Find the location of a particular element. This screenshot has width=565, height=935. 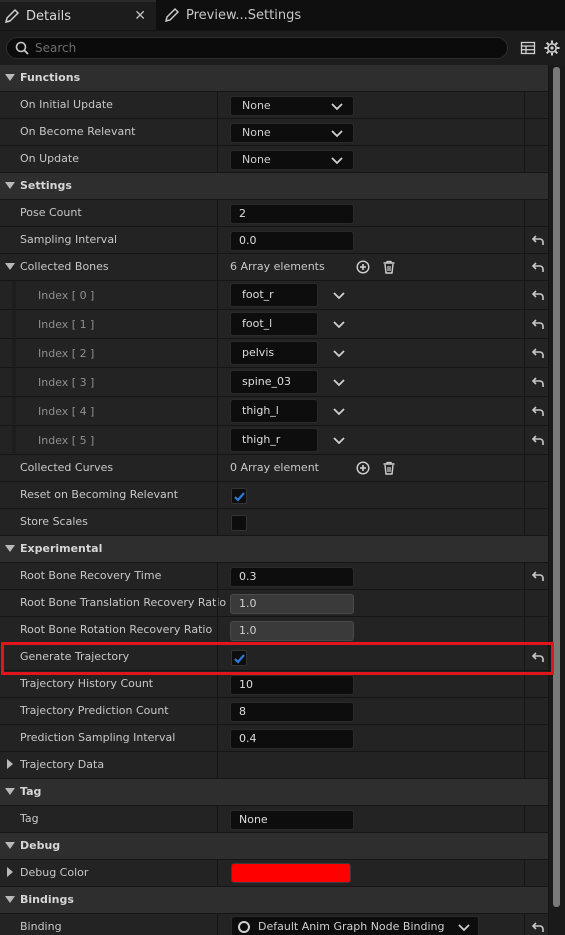

property-label: Trajectory Data is located at coordinates (62, 764).